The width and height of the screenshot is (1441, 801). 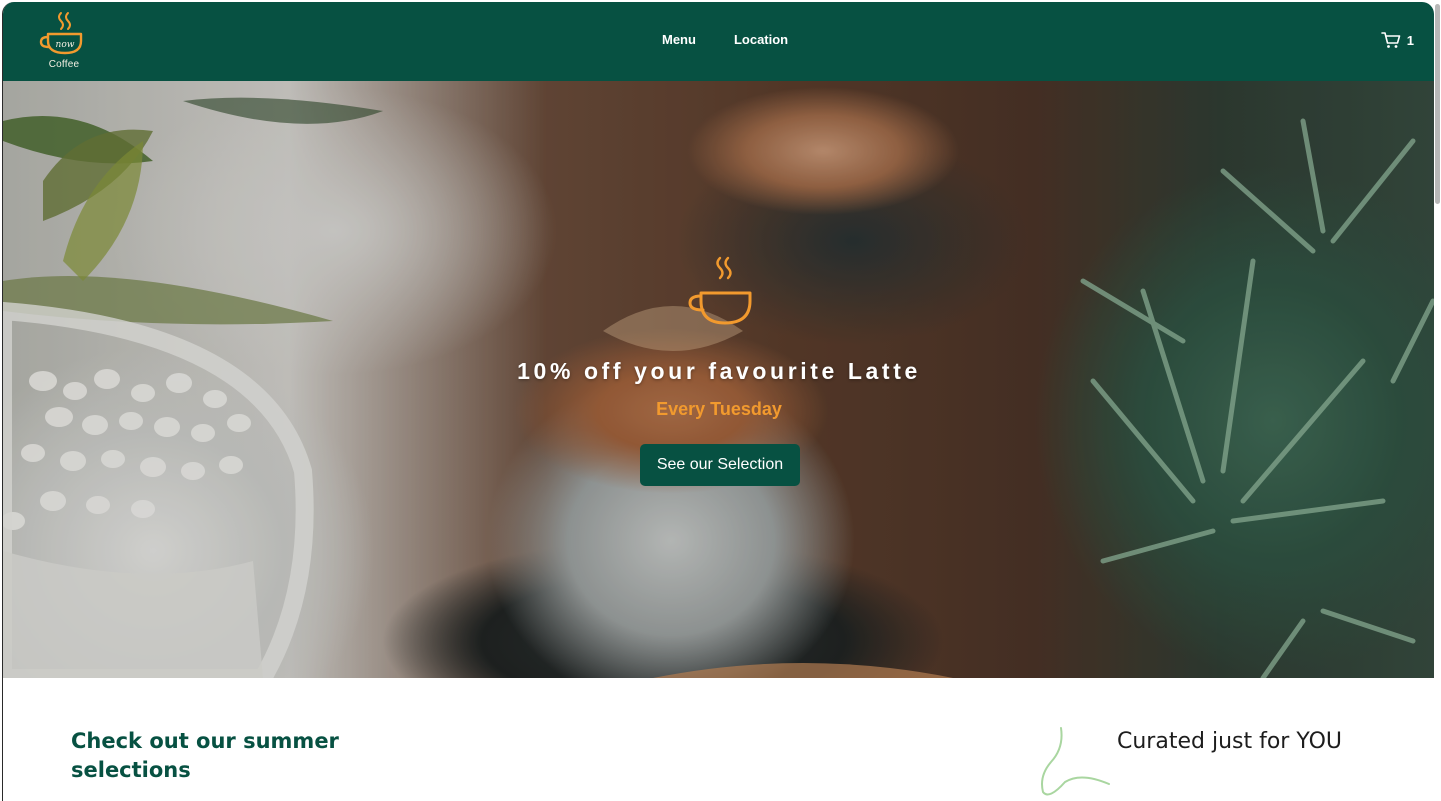 I want to click on logo: now Coffee, so click(x=64, y=41).